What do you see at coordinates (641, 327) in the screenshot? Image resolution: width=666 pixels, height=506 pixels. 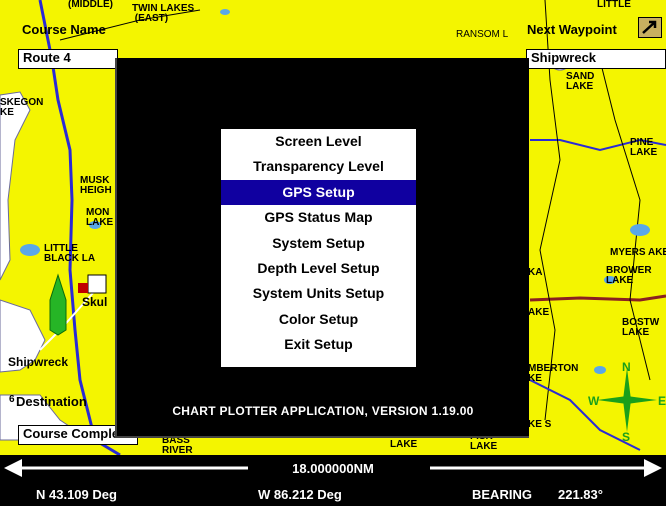 I see `map-label-bostwick: BOSTW LAKE` at bounding box center [641, 327].